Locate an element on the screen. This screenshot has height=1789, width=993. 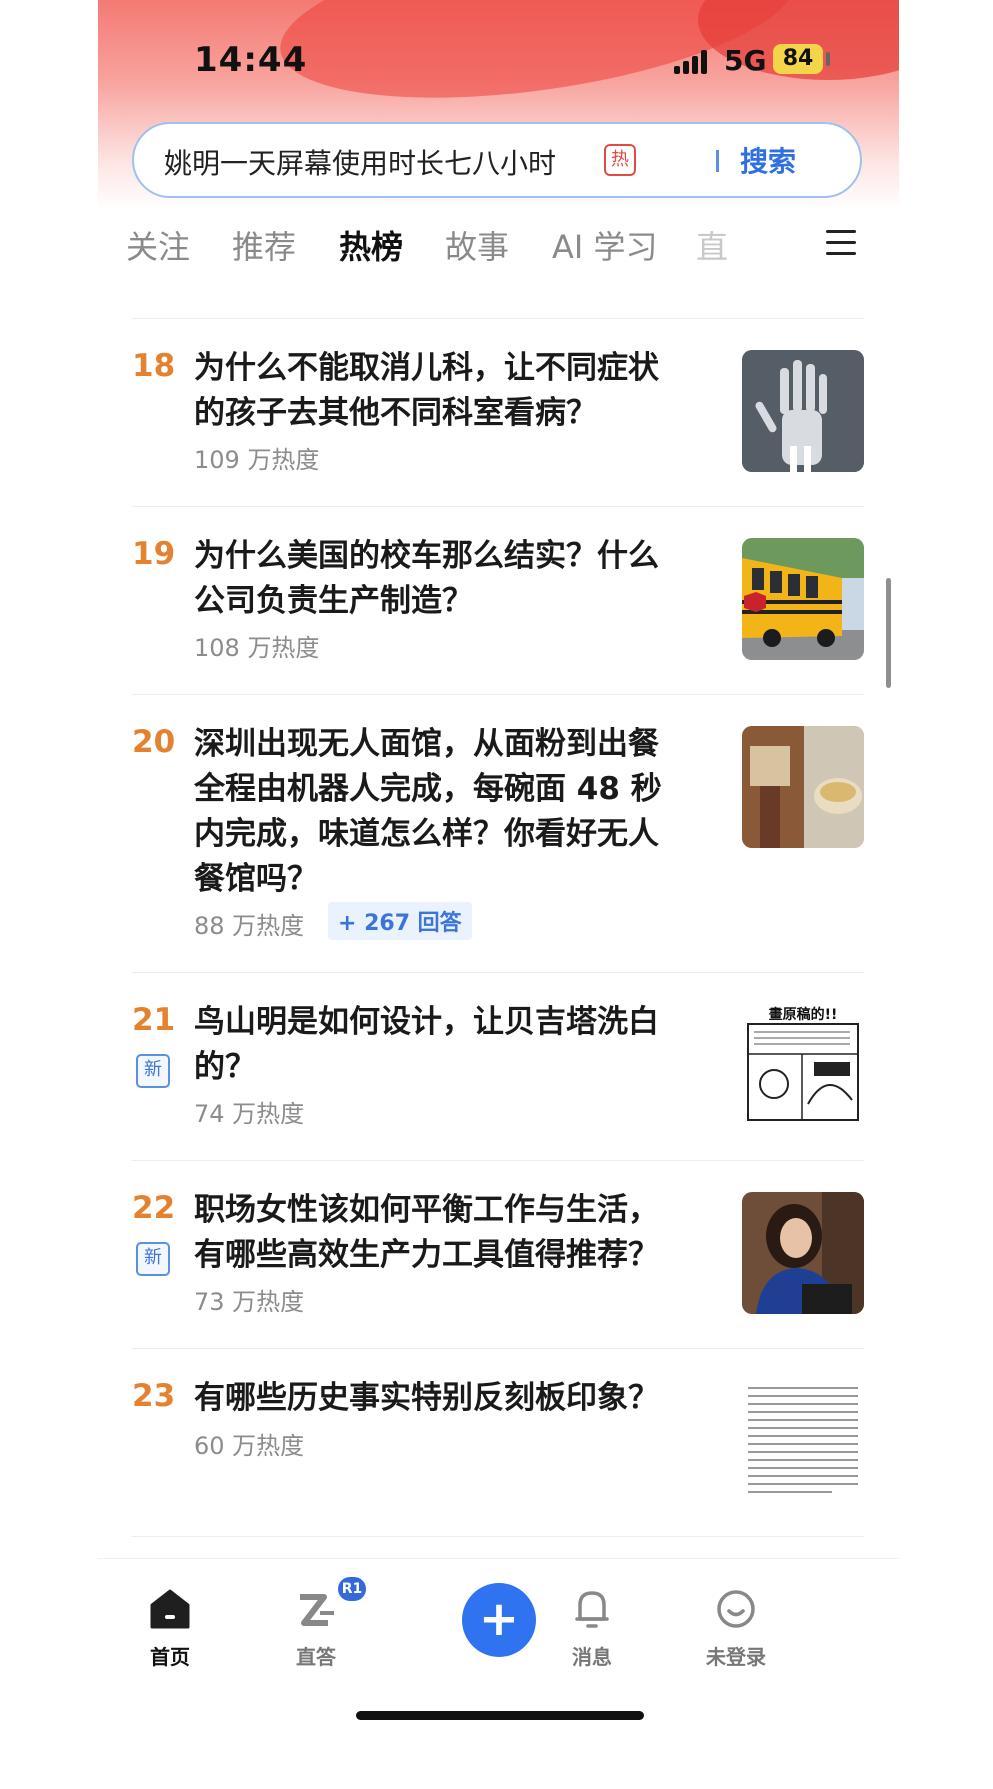
heat-count: 109 万热度 is located at coordinates (257, 460).